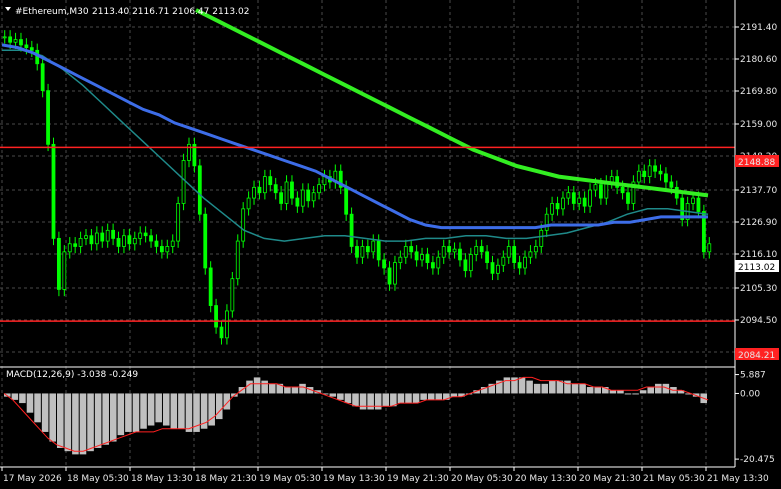  What do you see at coordinates (482, 479) in the screenshot?
I see `time-tick-label: 20 May 05:30` at bounding box center [482, 479].